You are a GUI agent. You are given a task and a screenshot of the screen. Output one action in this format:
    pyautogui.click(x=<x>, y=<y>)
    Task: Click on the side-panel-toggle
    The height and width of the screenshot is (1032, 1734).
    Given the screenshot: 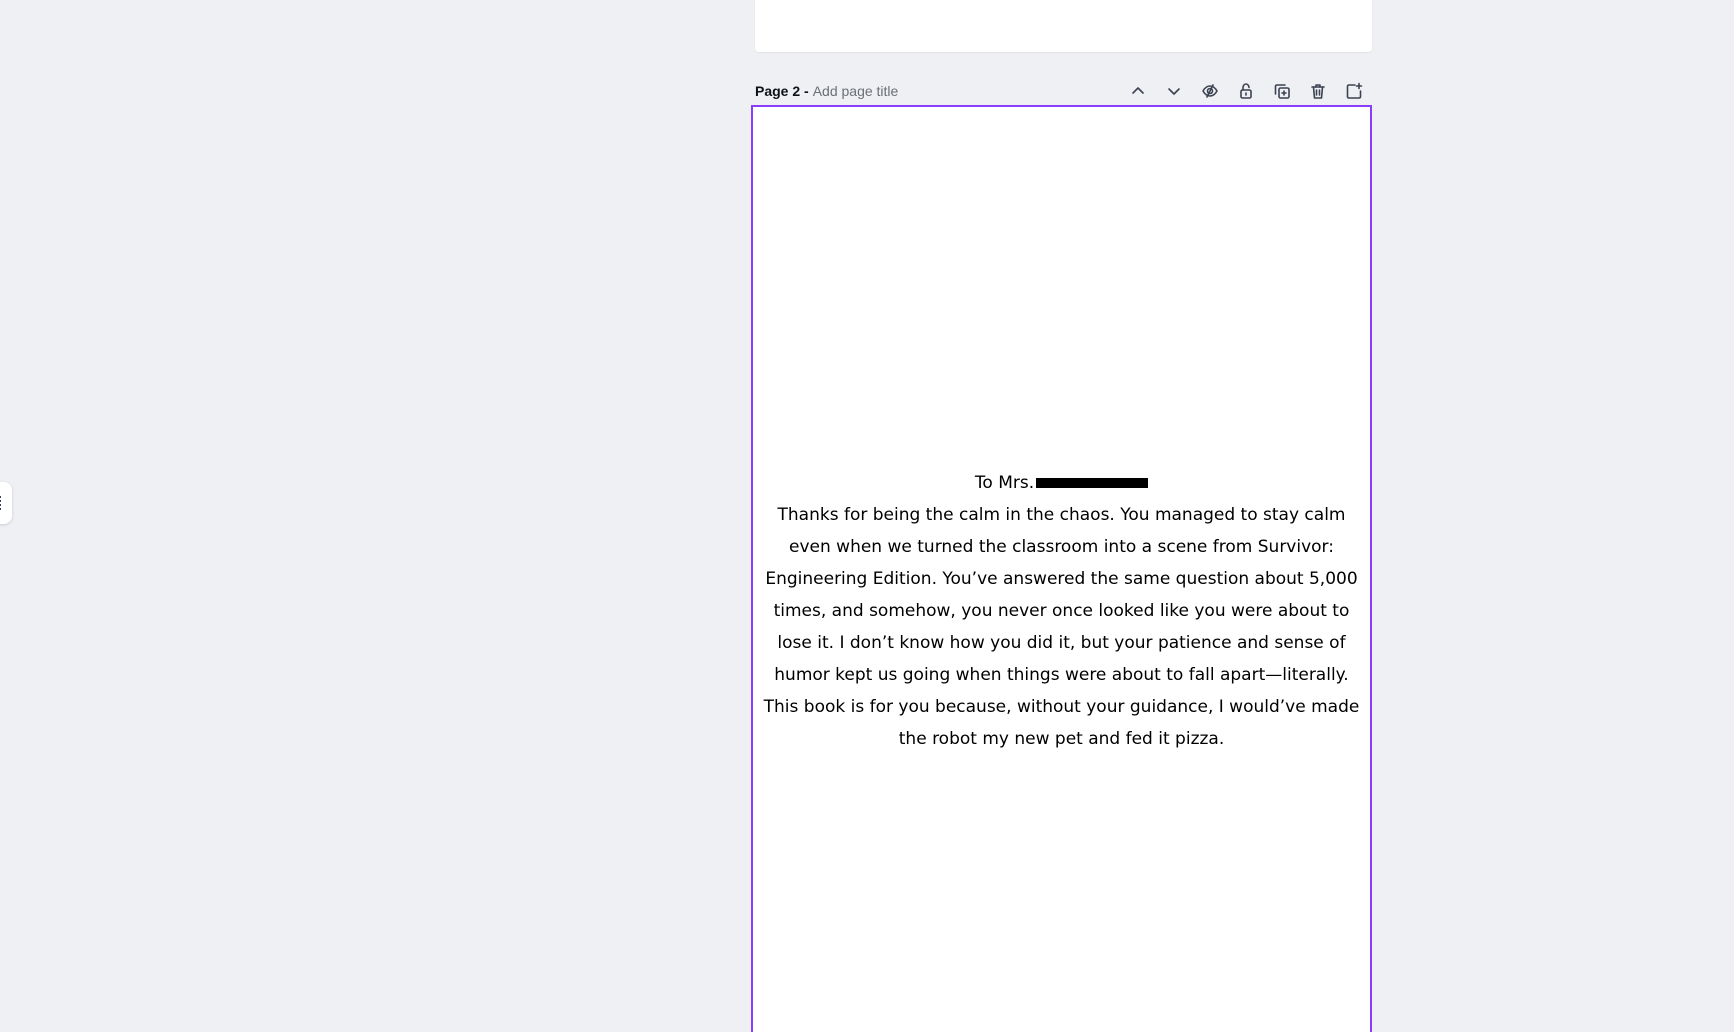 What is the action you would take?
    pyautogui.click(x=6, y=503)
    